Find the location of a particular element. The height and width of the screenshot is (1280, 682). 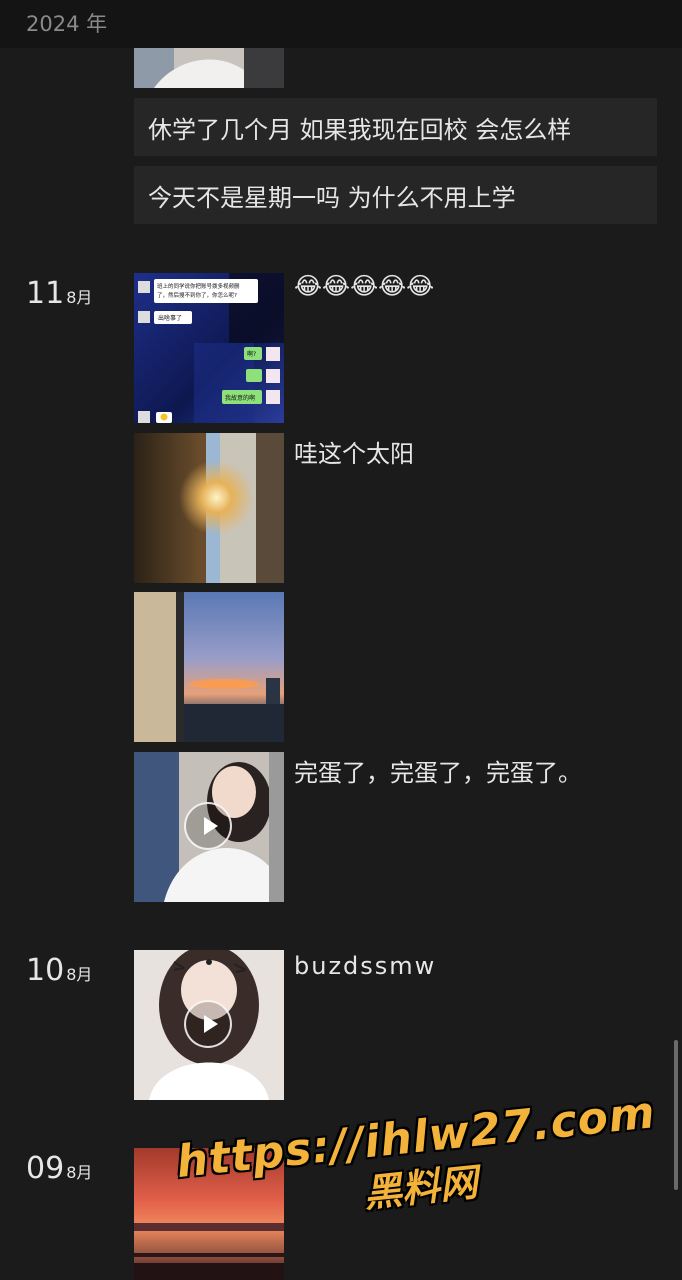

photo-sun-curtain is located at coordinates (209, 508).